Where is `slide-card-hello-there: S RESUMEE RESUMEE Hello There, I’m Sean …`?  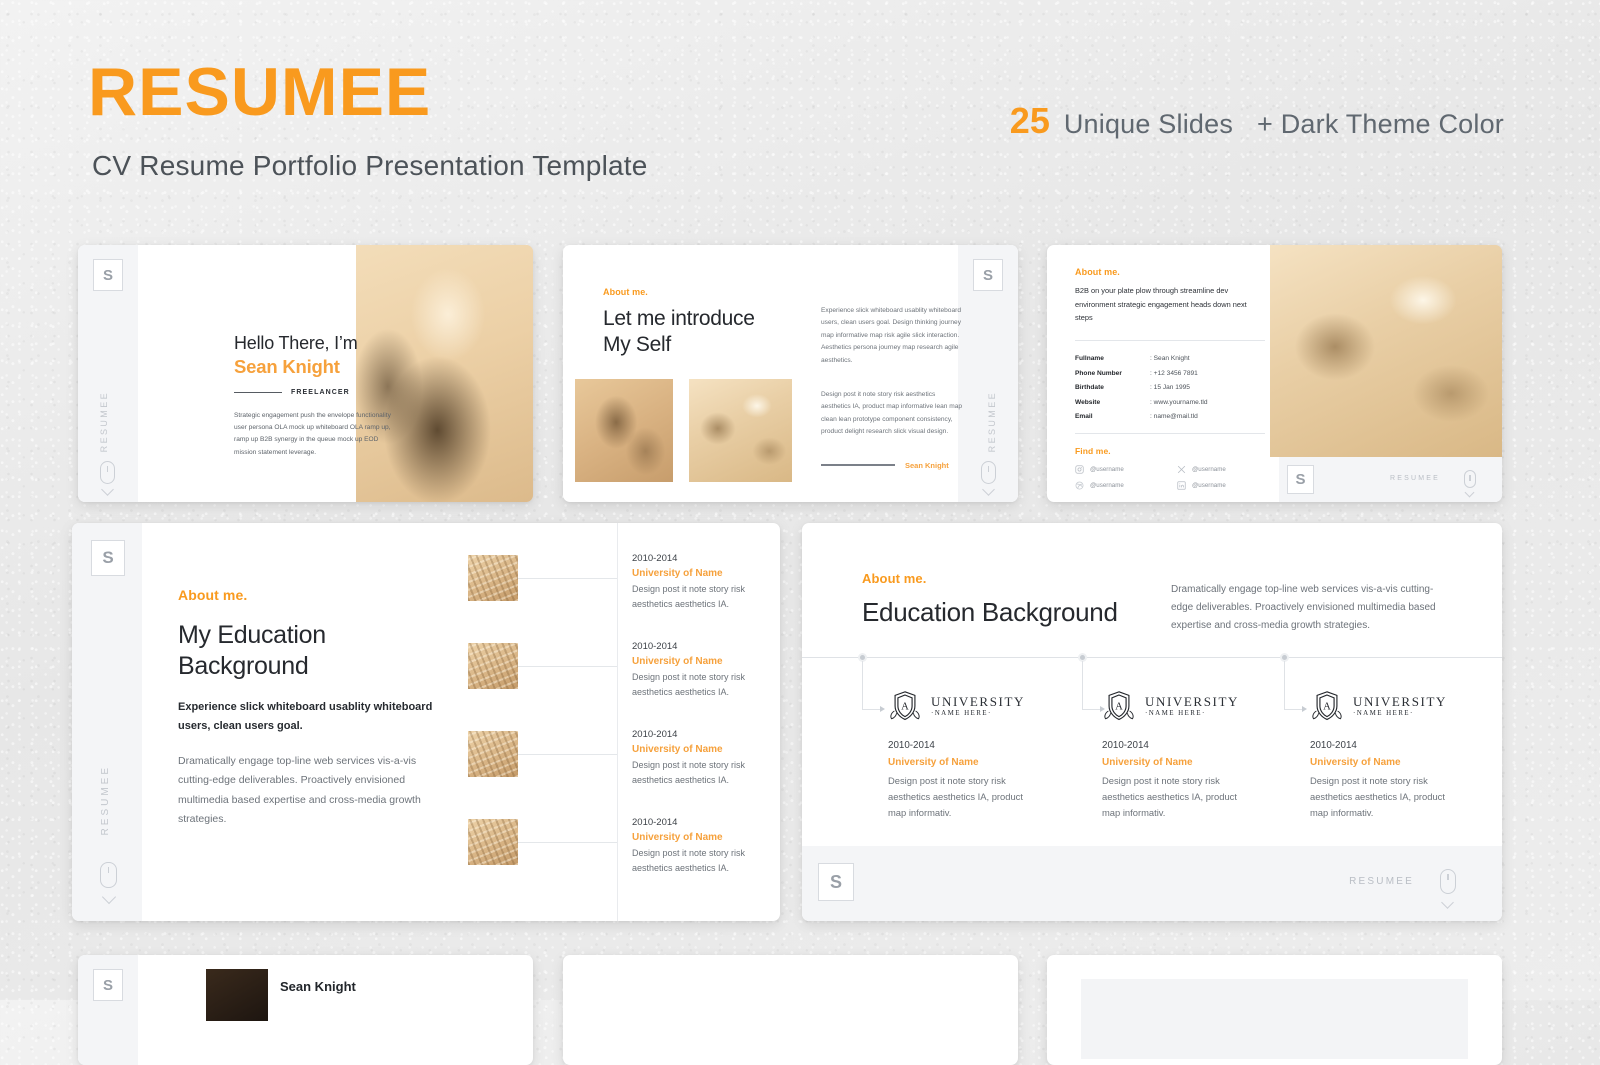
slide-card-hello-there: S RESUMEE RESUMEE Hello There, I’m Sean … is located at coordinates (305, 373).